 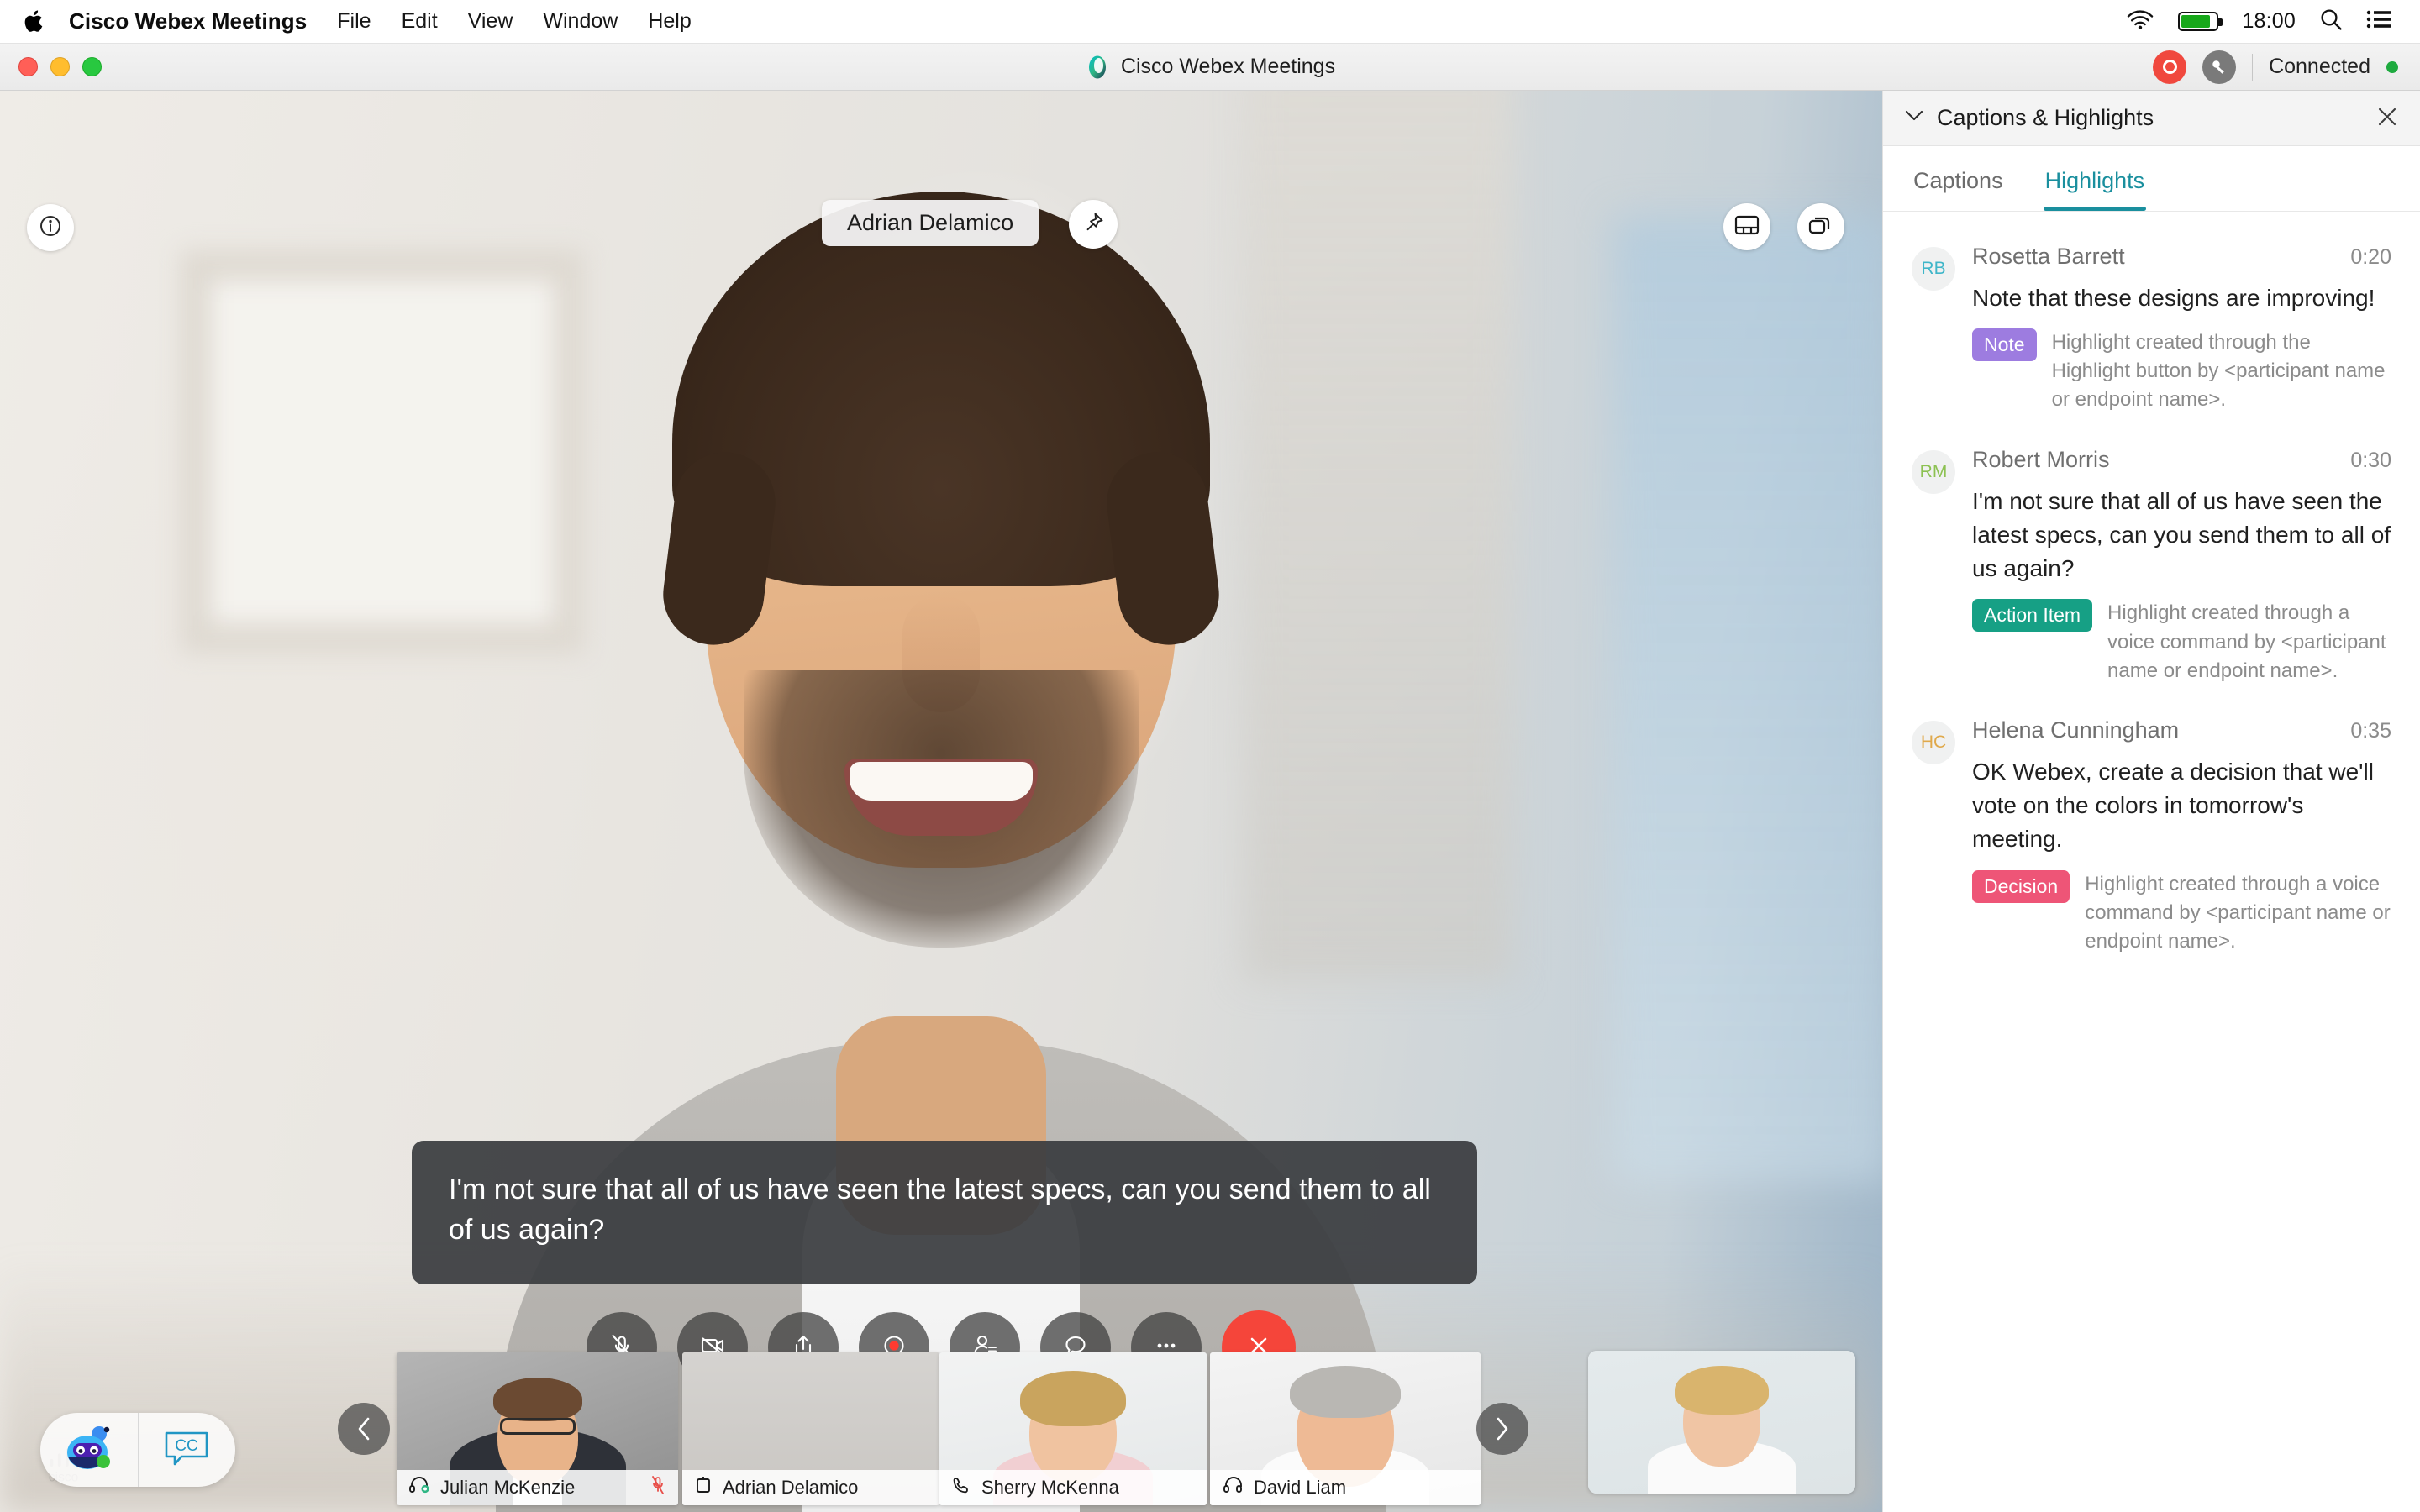 What do you see at coordinates (658, 1487) in the screenshot?
I see `microphone-muted-icon` at bounding box center [658, 1487].